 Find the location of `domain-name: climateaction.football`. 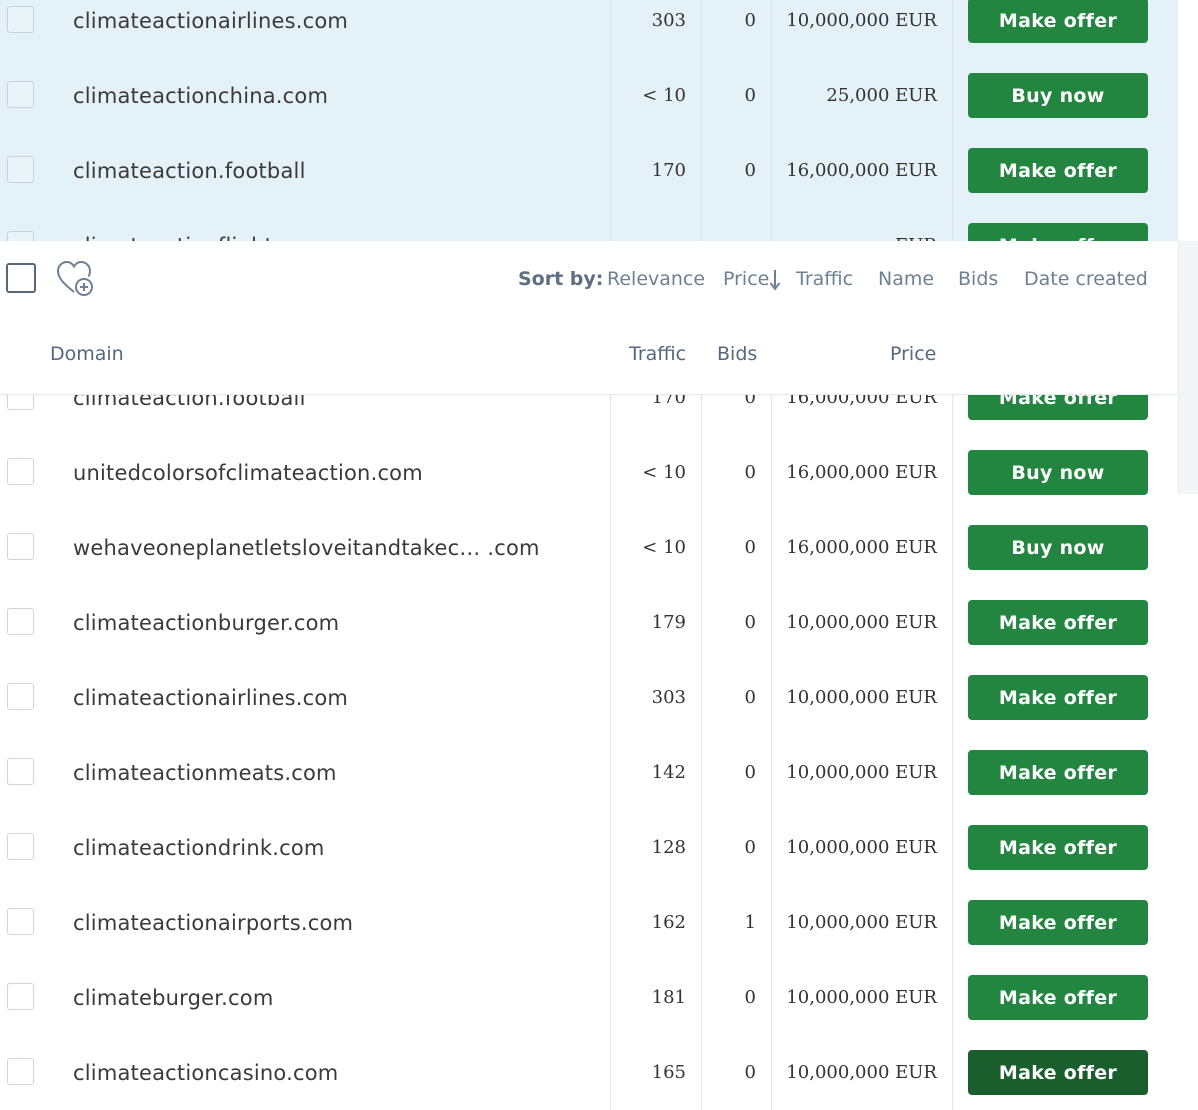

domain-name: climateaction.football is located at coordinates (189, 170).